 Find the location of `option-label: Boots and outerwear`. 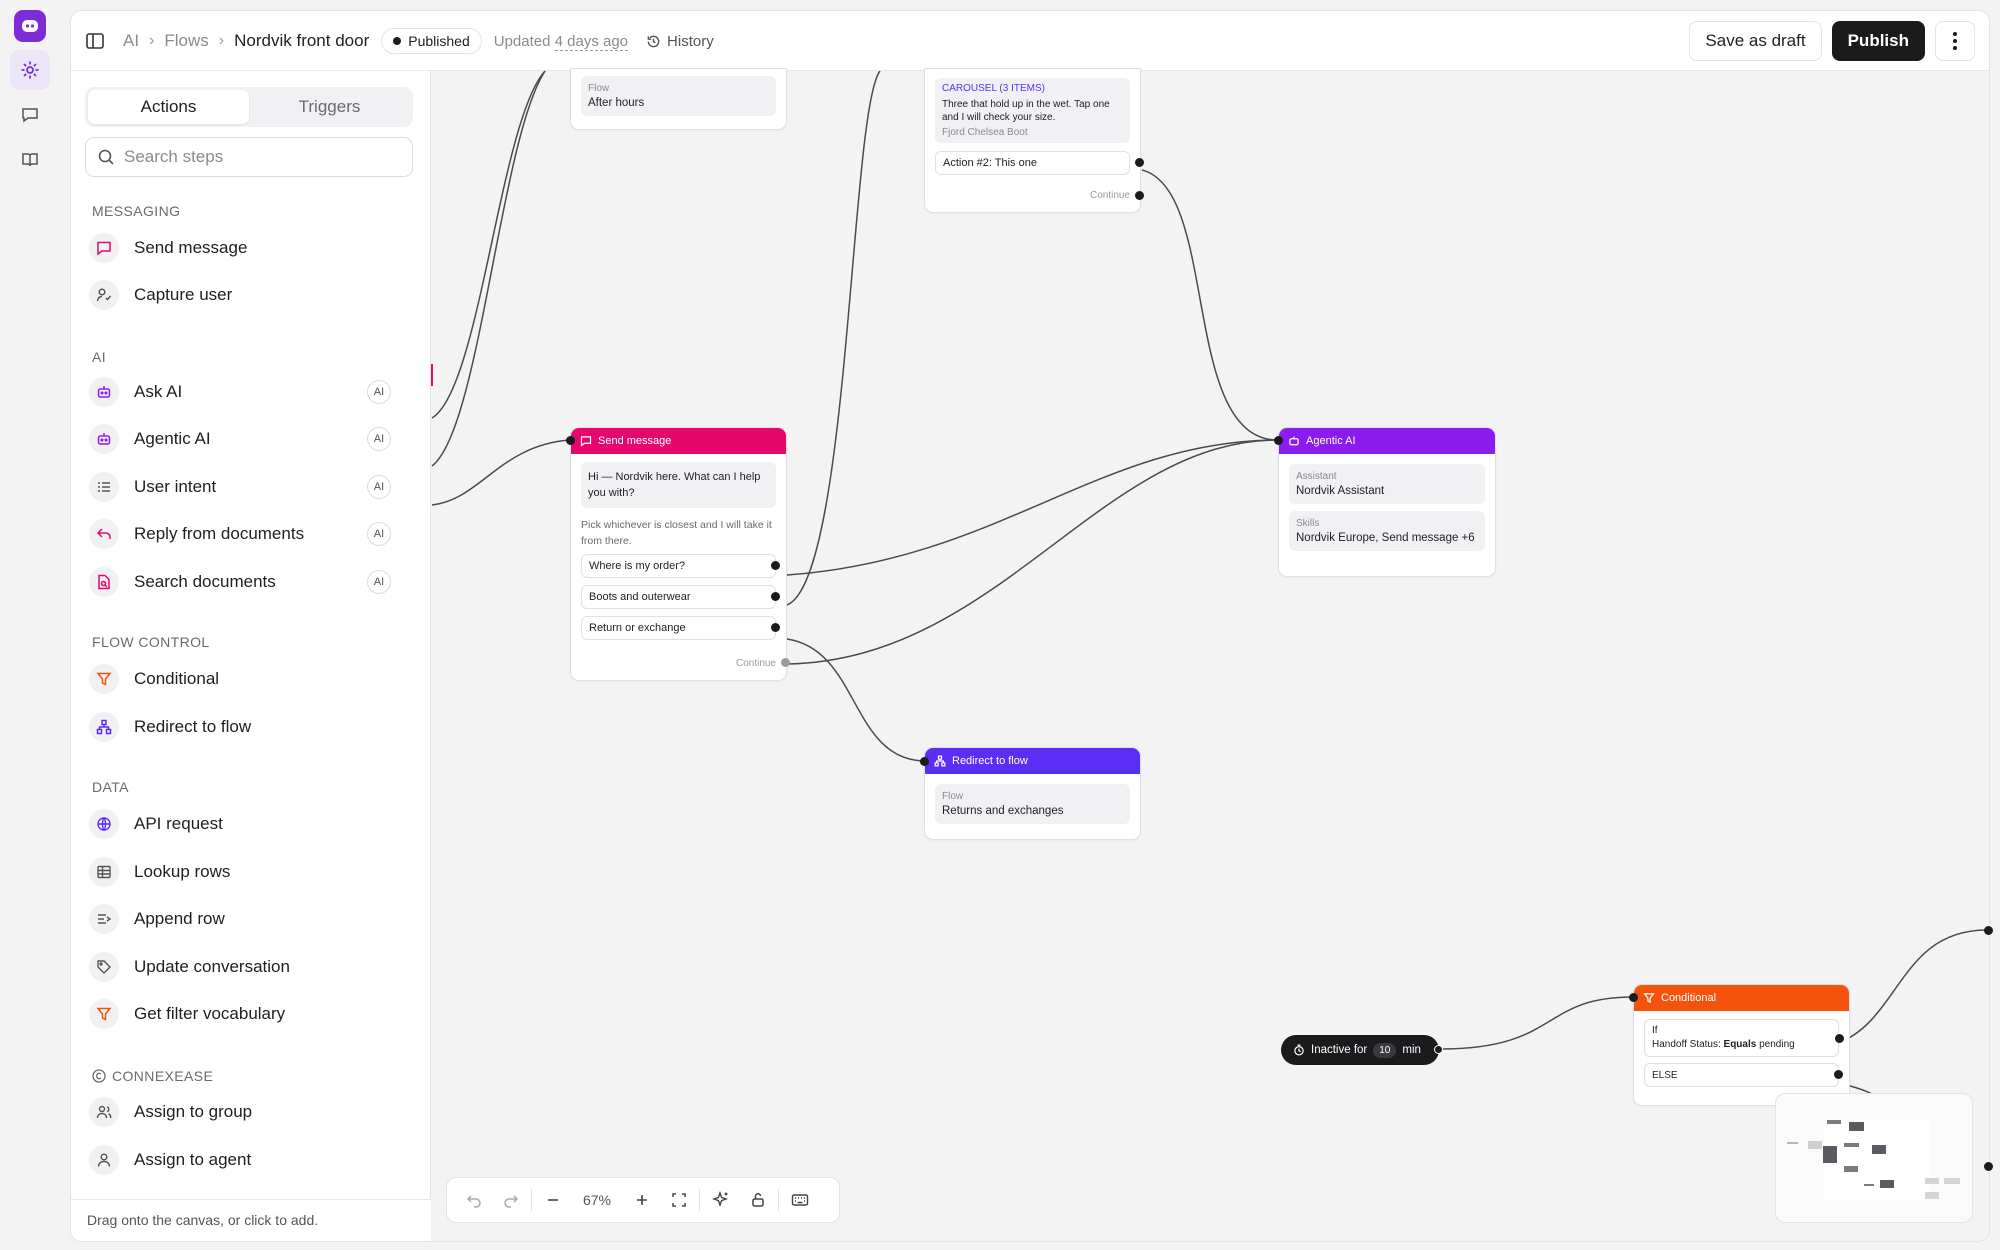

option-label: Boots and outerwear is located at coordinates (640, 597).